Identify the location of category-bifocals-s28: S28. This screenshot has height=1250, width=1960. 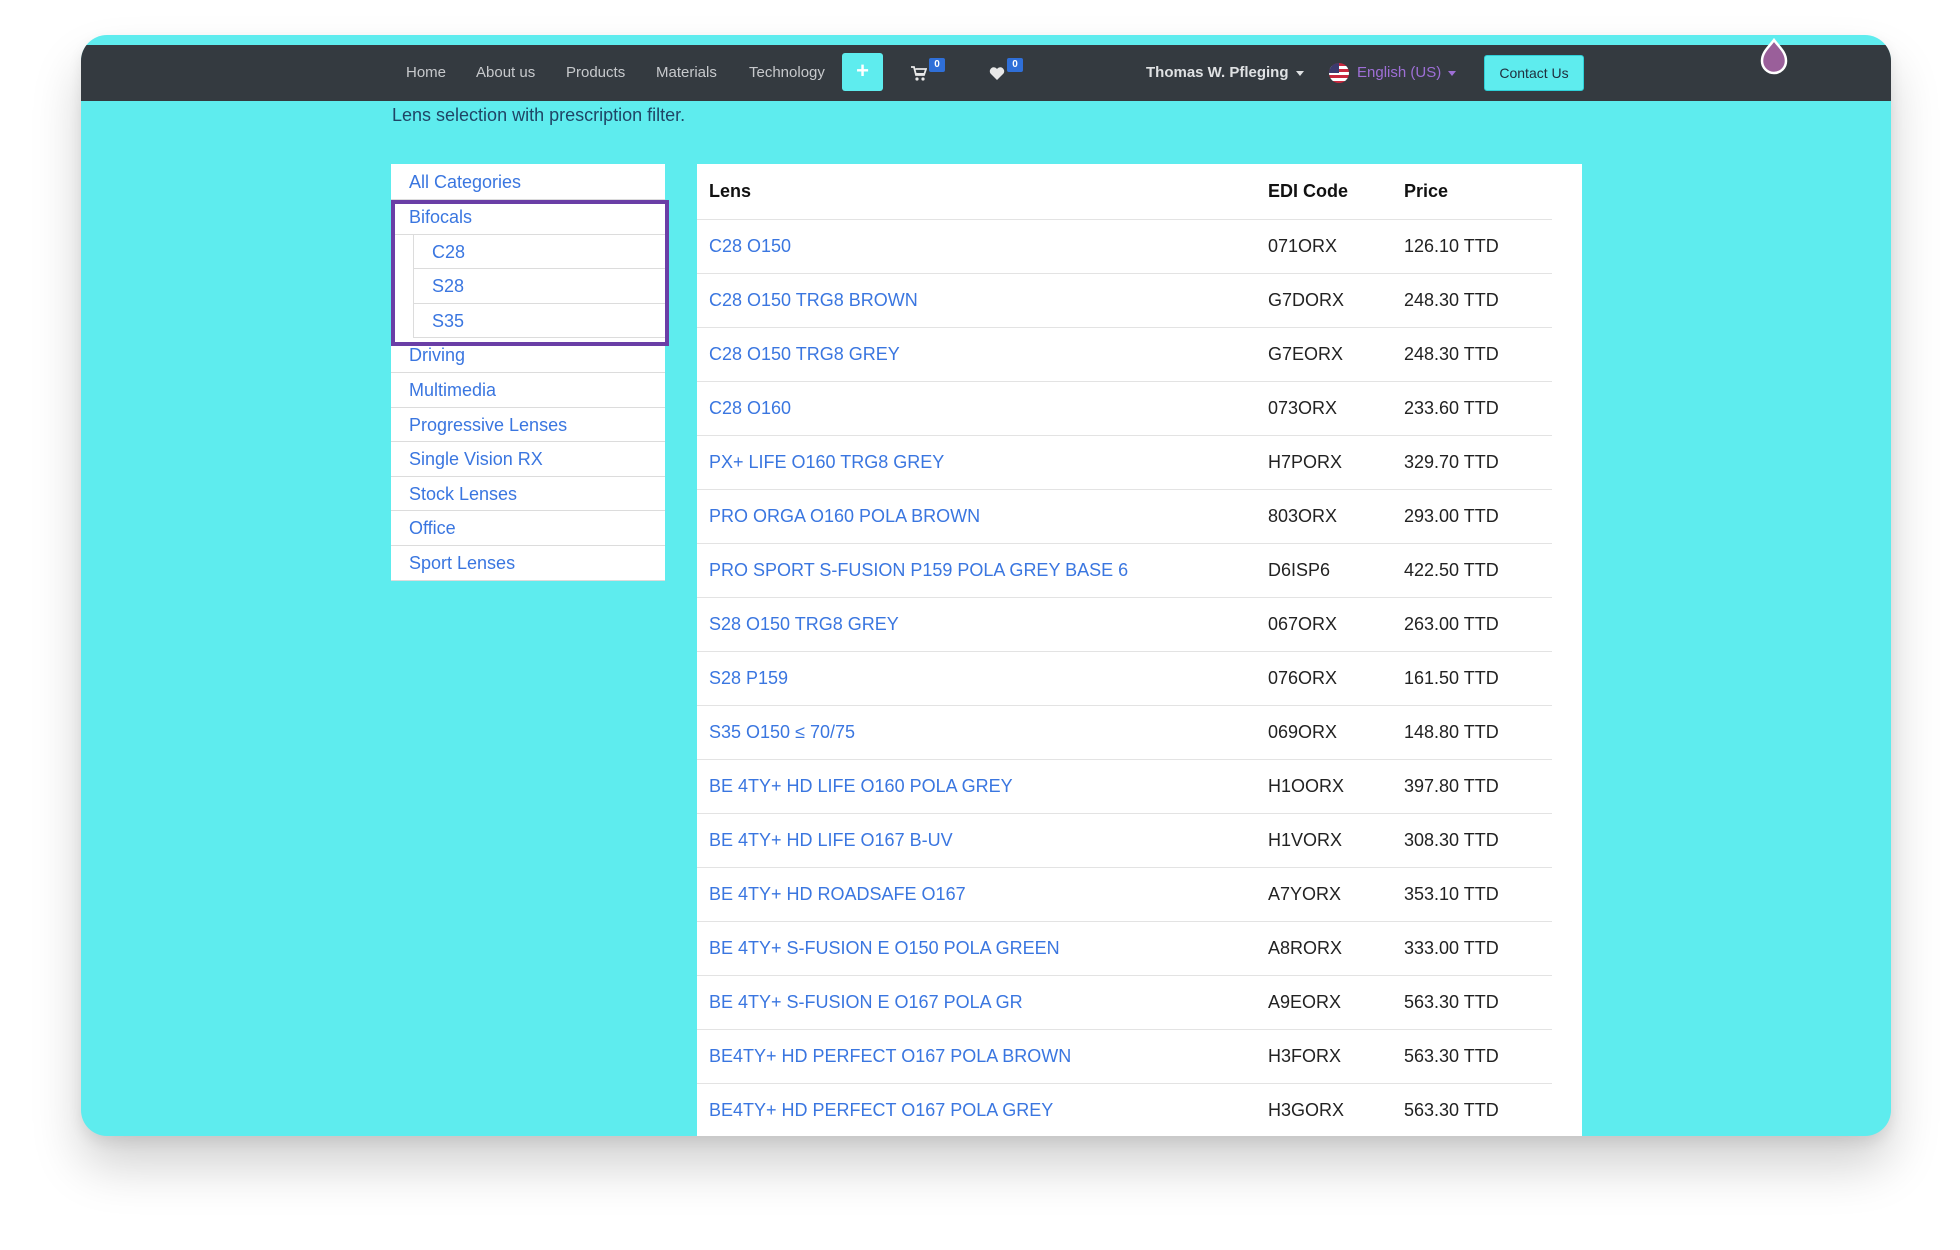
(539, 286).